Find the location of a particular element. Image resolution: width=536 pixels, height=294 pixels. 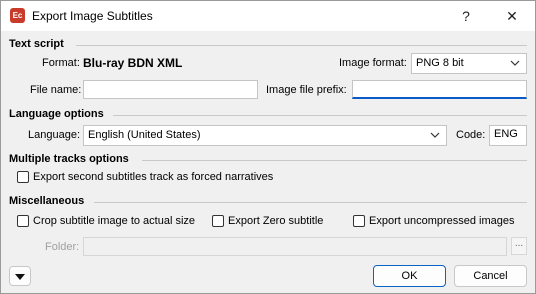

expand-button is located at coordinates (20, 276).